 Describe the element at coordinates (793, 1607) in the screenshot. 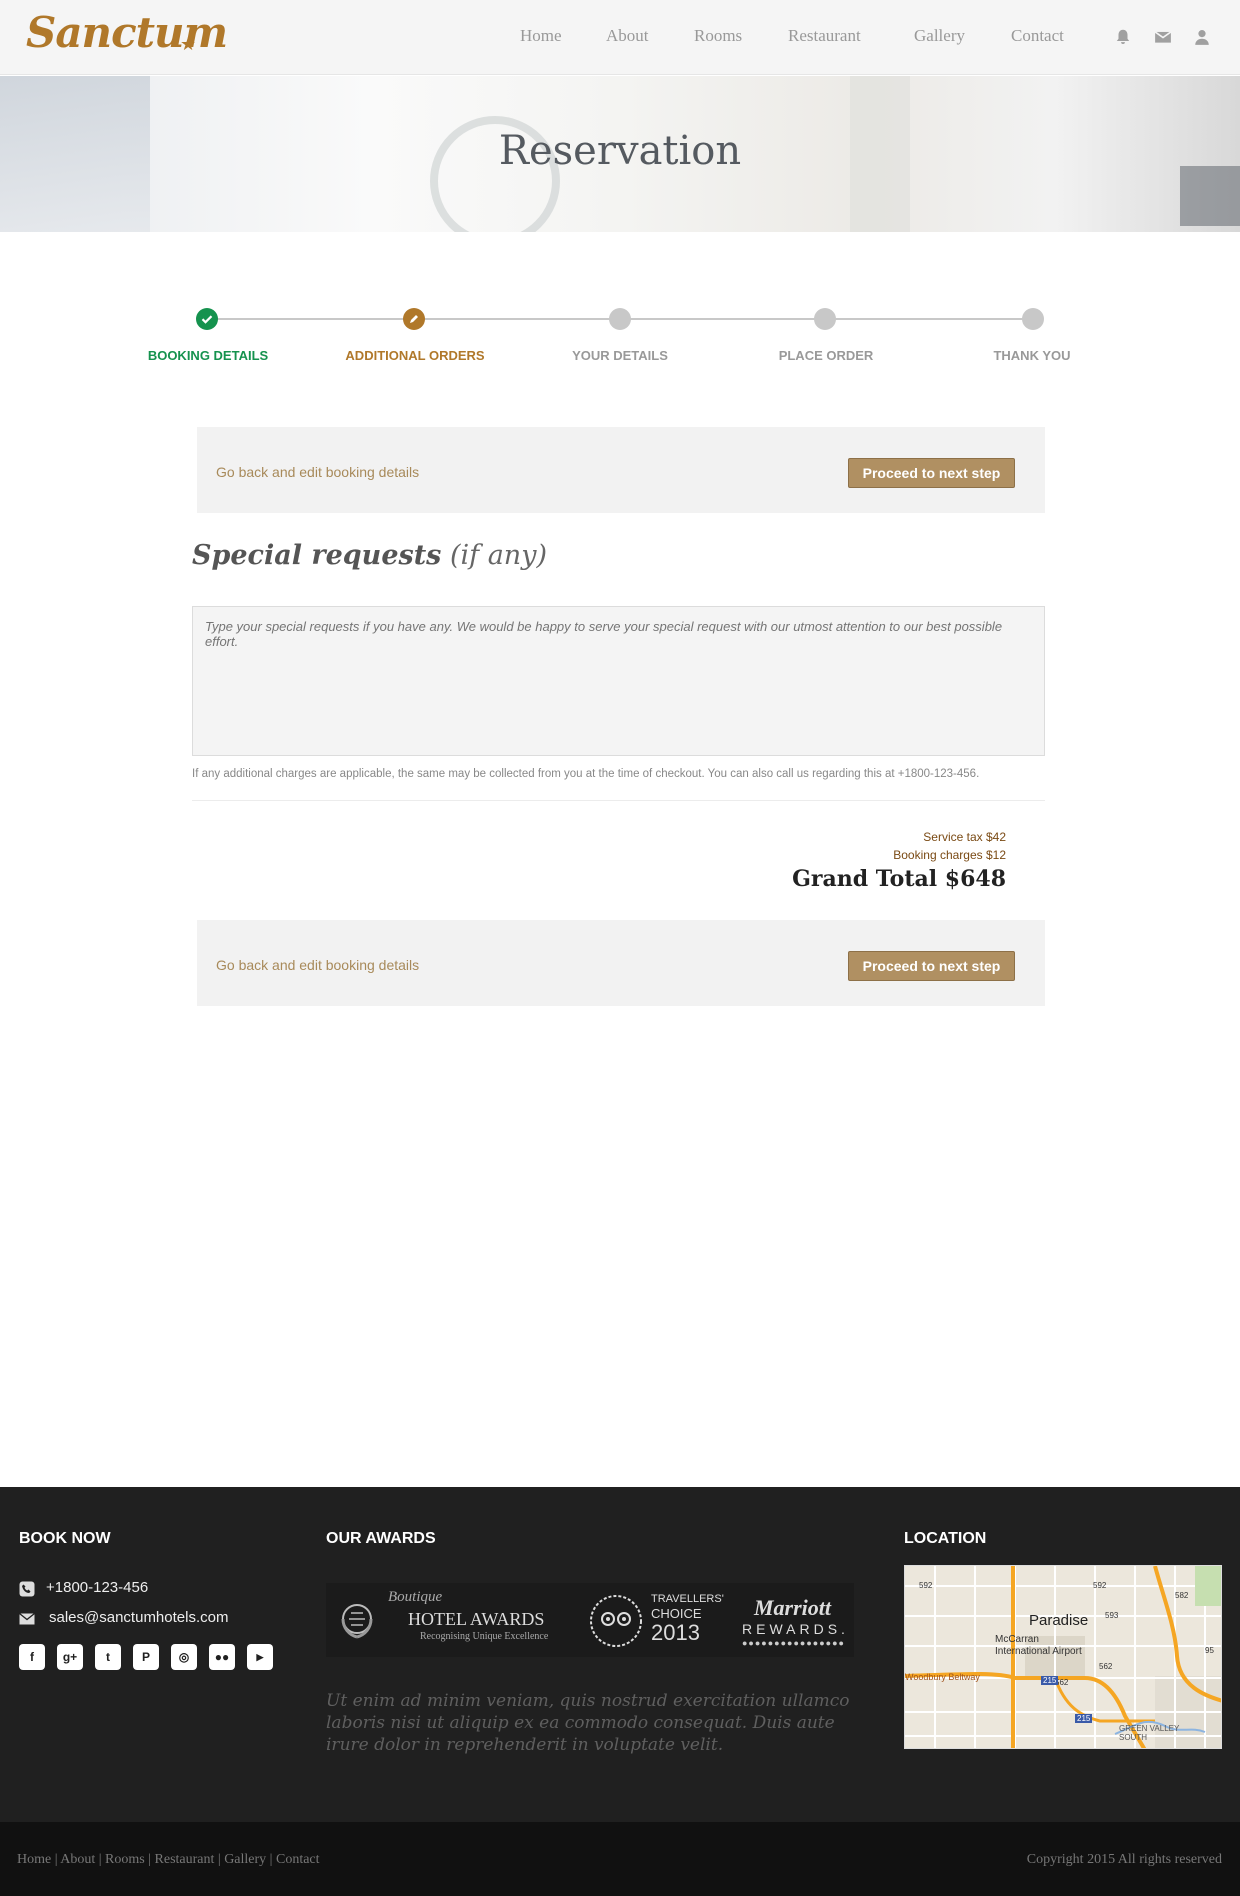

I see `marriott-logo: Marriott` at that location.